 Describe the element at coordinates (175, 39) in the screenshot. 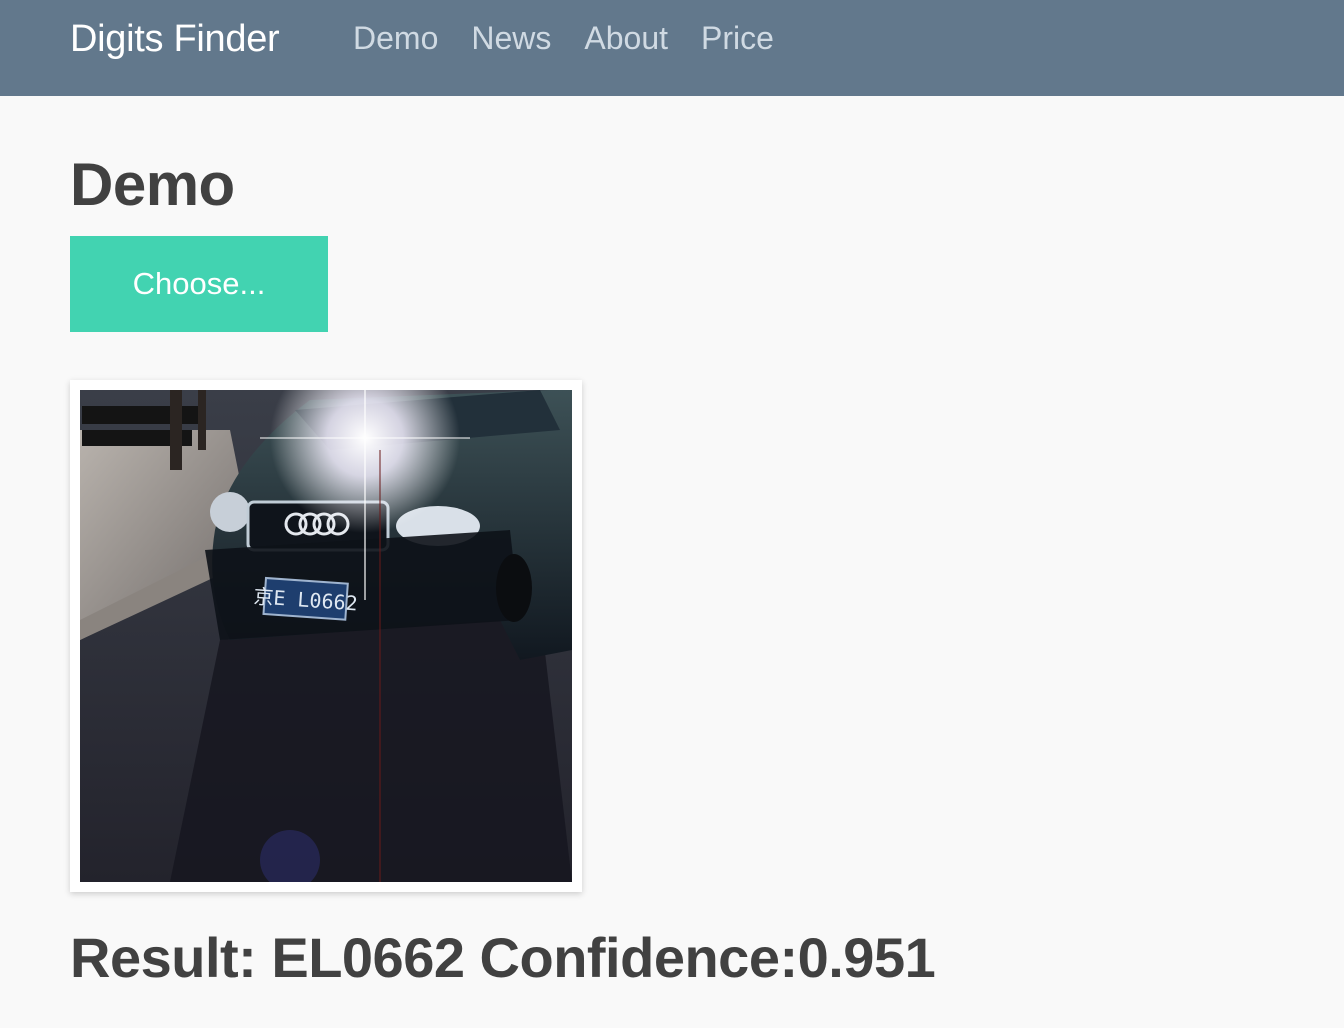

I see `brand-logo: Digits Finder` at that location.